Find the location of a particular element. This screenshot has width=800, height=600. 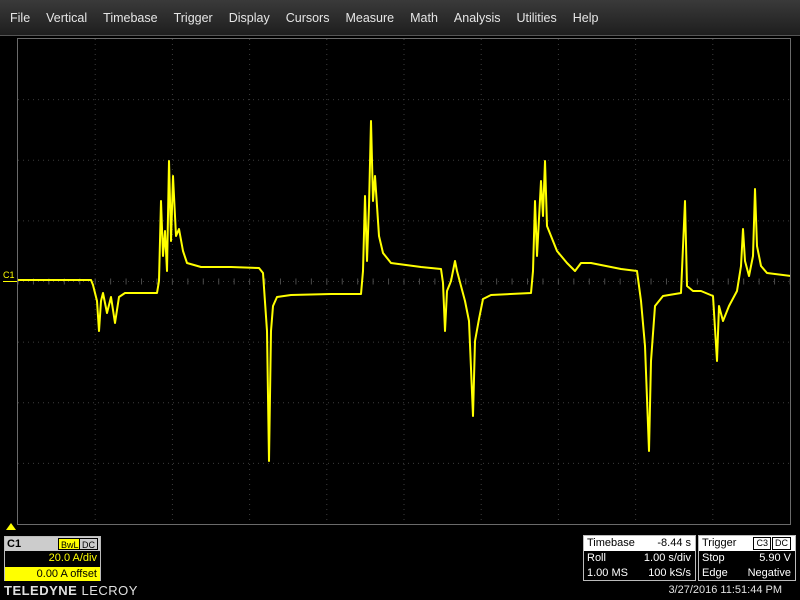

trigger-type: Edge is located at coordinates (715, 573).